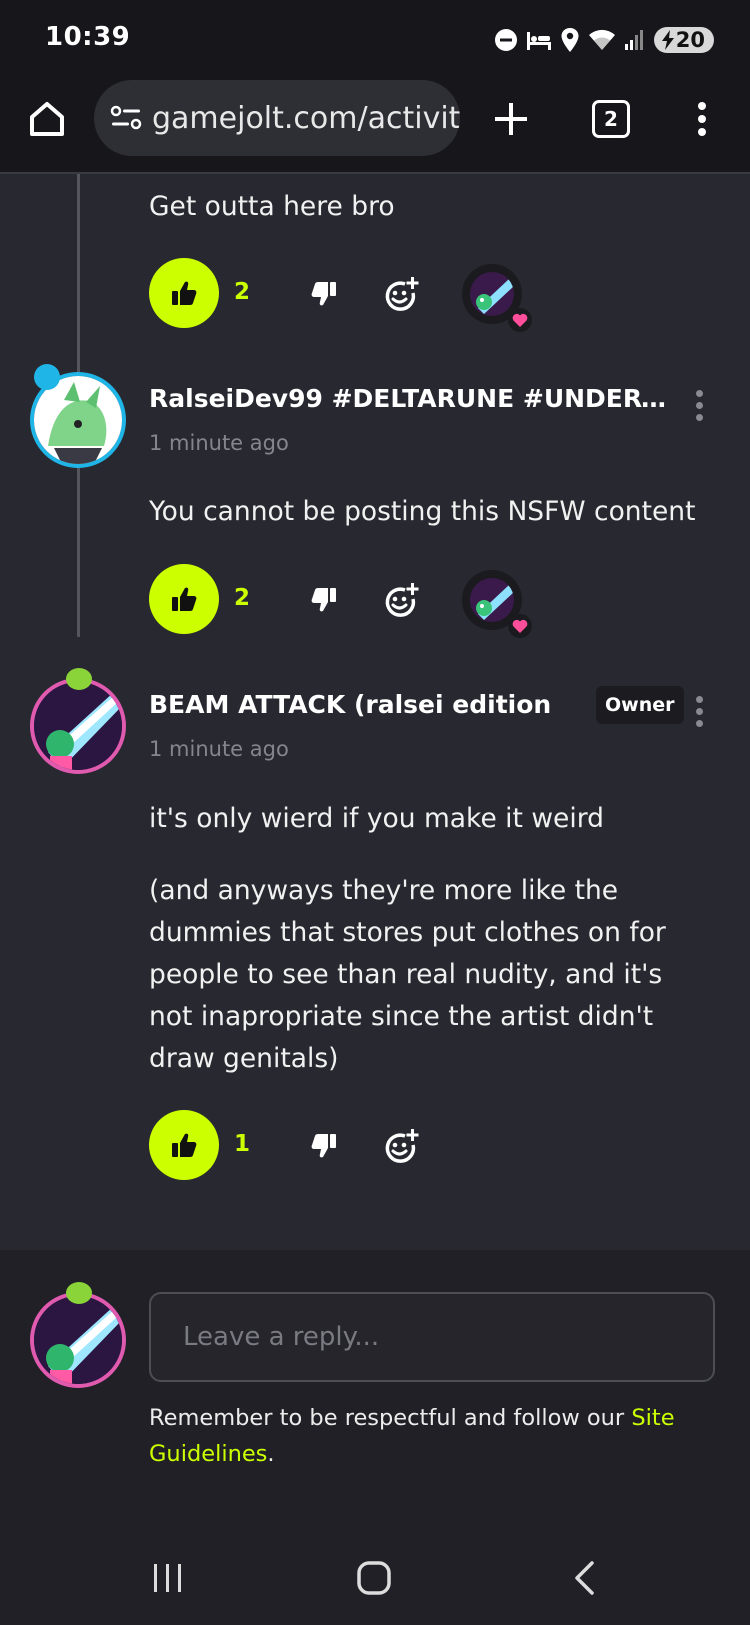 This screenshot has width=750, height=1625. Describe the element at coordinates (272, 206) in the screenshot. I see `comment-text: Get outta here bro` at that location.